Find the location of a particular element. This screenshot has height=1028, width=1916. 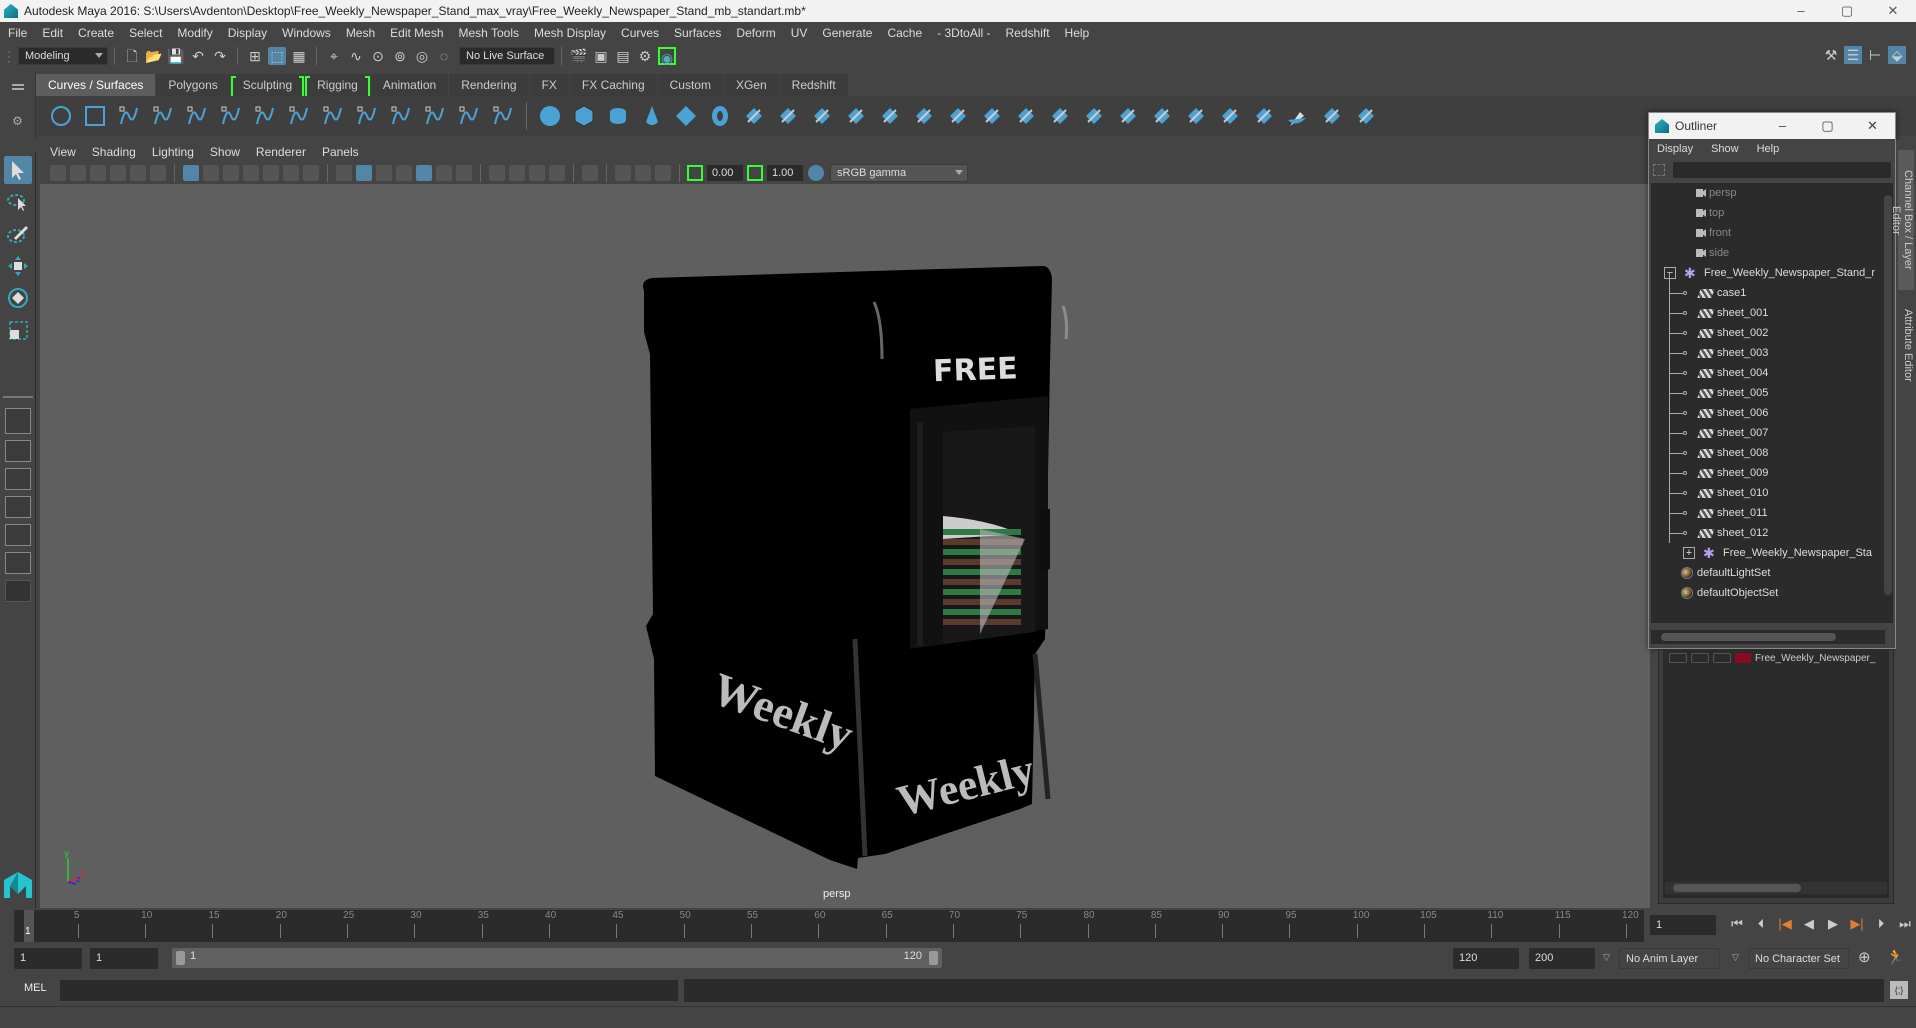

shelf-tab-rigging: Rigging is located at coordinates (337, 86).